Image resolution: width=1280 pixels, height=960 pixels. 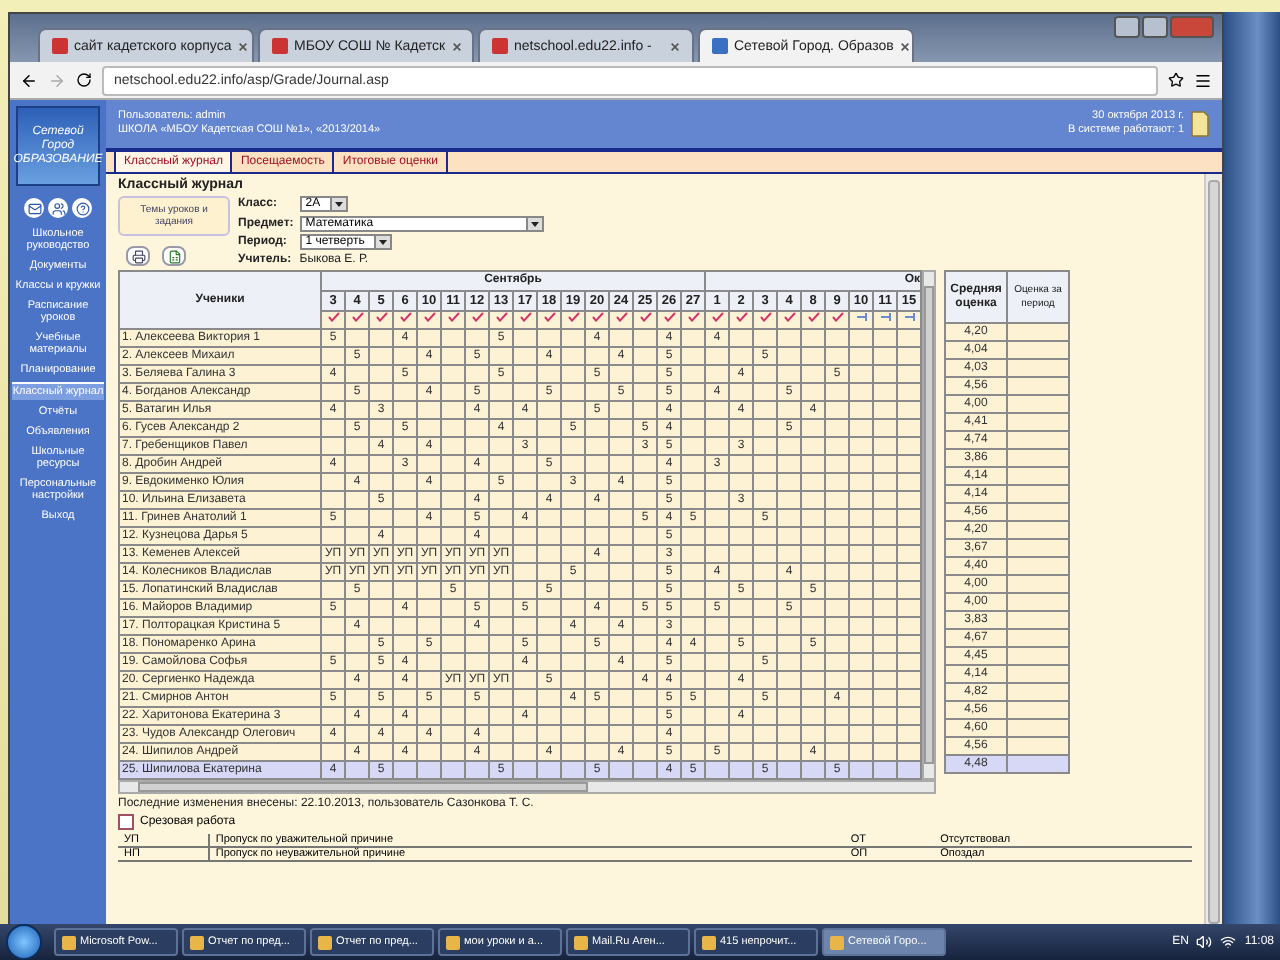 What do you see at coordinates (929, 525) in the screenshot?
I see `vertical-scrollbar` at bounding box center [929, 525].